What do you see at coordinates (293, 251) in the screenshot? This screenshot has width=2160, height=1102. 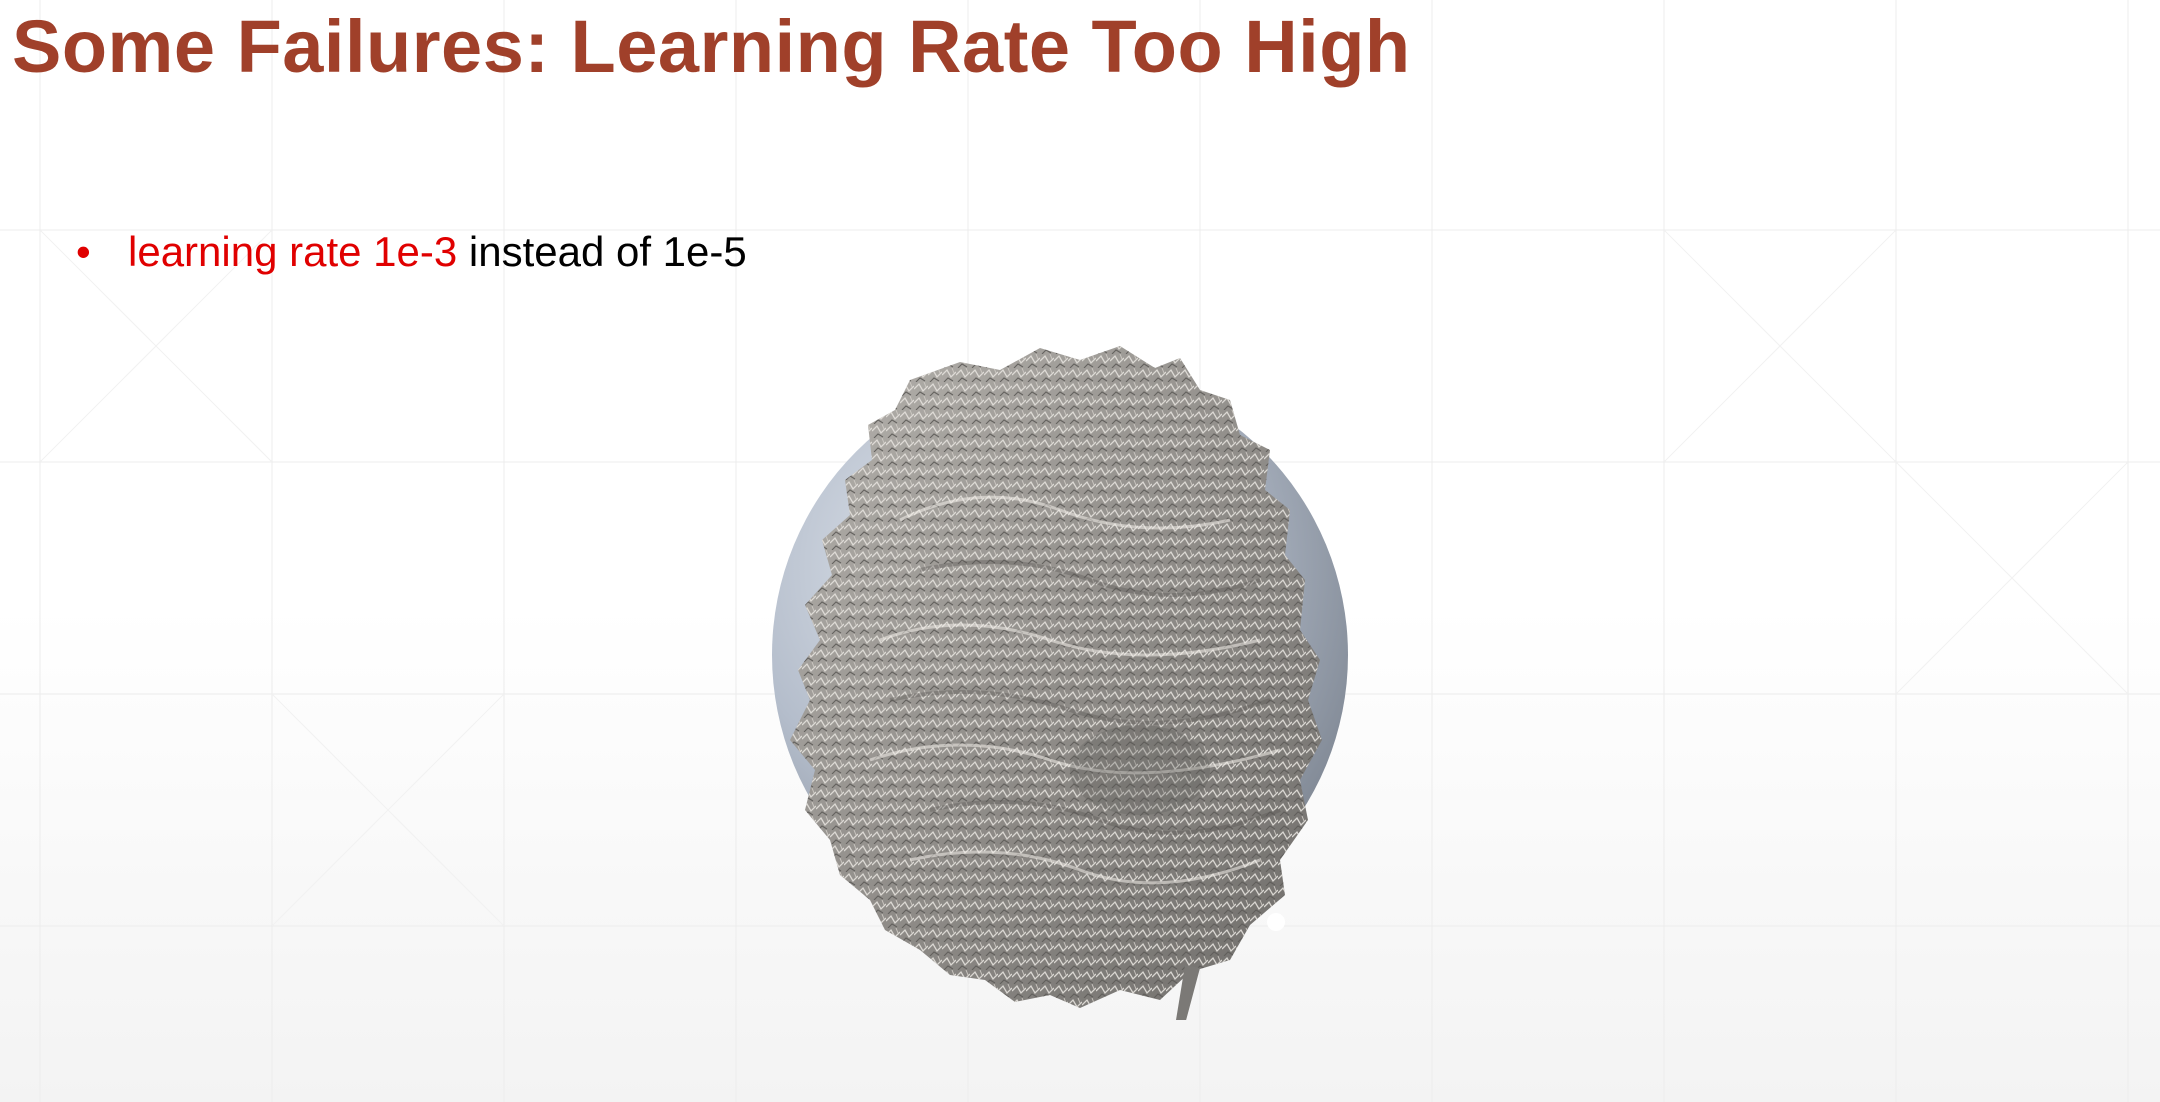 I see `bullet-highlight-text: learning rate 1e-3` at bounding box center [293, 251].